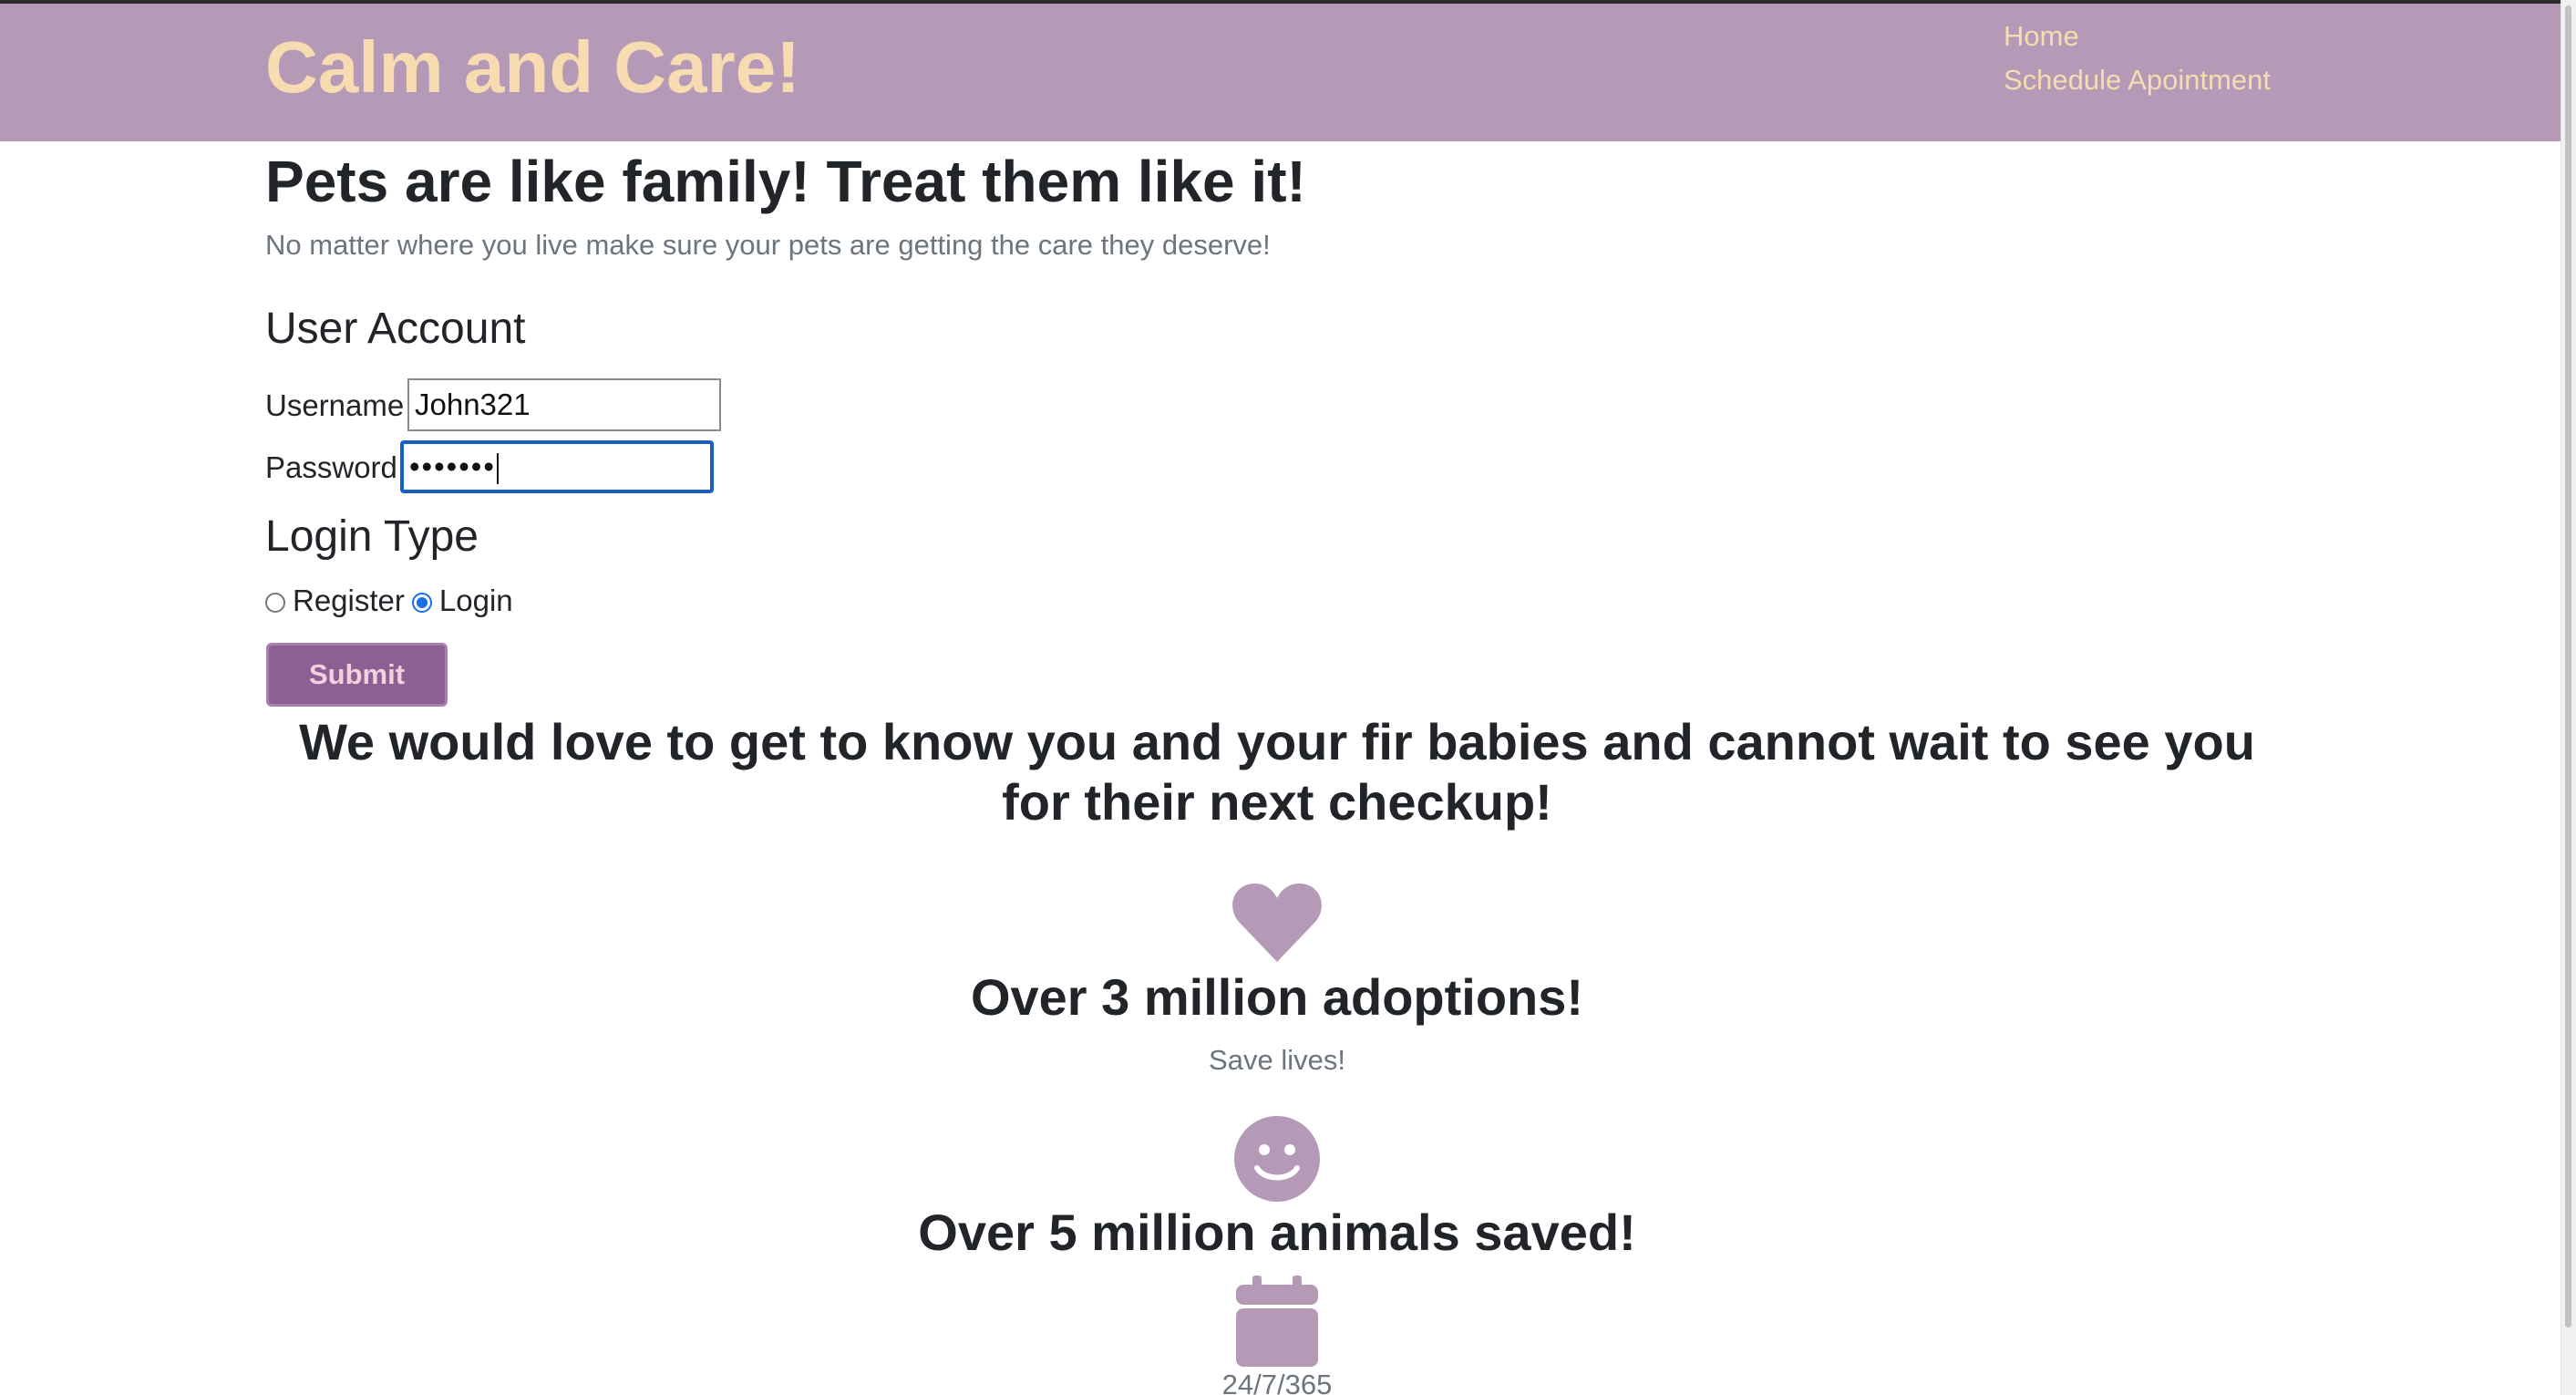 This screenshot has height=1395, width=2576. What do you see at coordinates (357, 675) in the screenshot?
I see `submit-button: Submit` at bounding box center [357, 675].